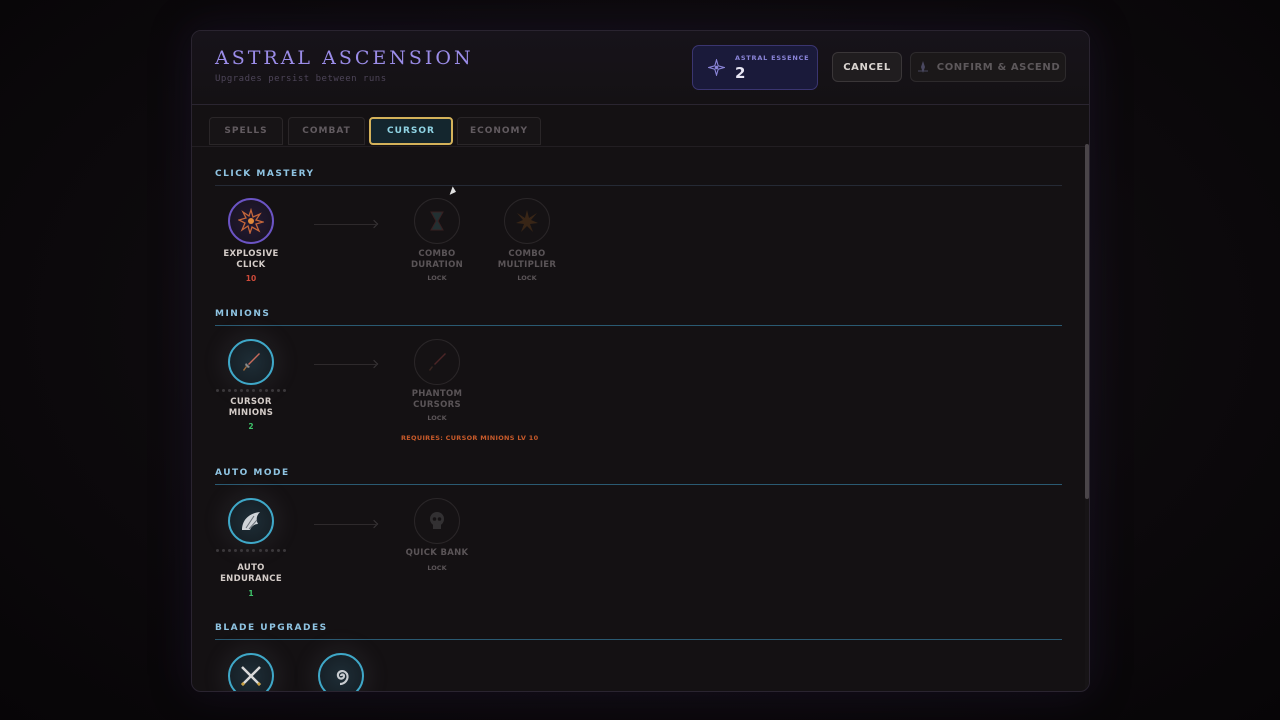 The image size is (1280, 720). I want to click on node-combo-duration, so click(437, 221).